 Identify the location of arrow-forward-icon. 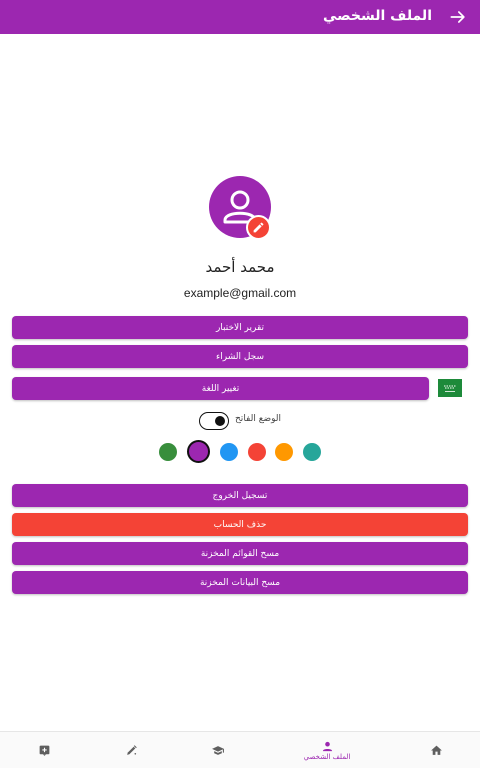
(458, 17).